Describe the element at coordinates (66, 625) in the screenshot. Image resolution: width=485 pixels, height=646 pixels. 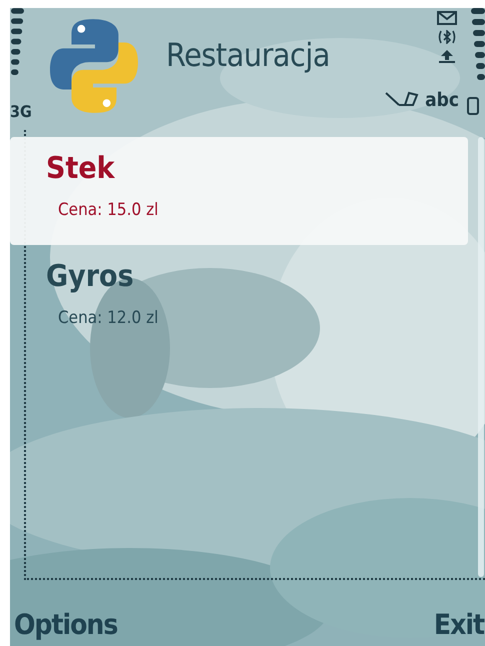
I see `options-softkey: Options` at that location.